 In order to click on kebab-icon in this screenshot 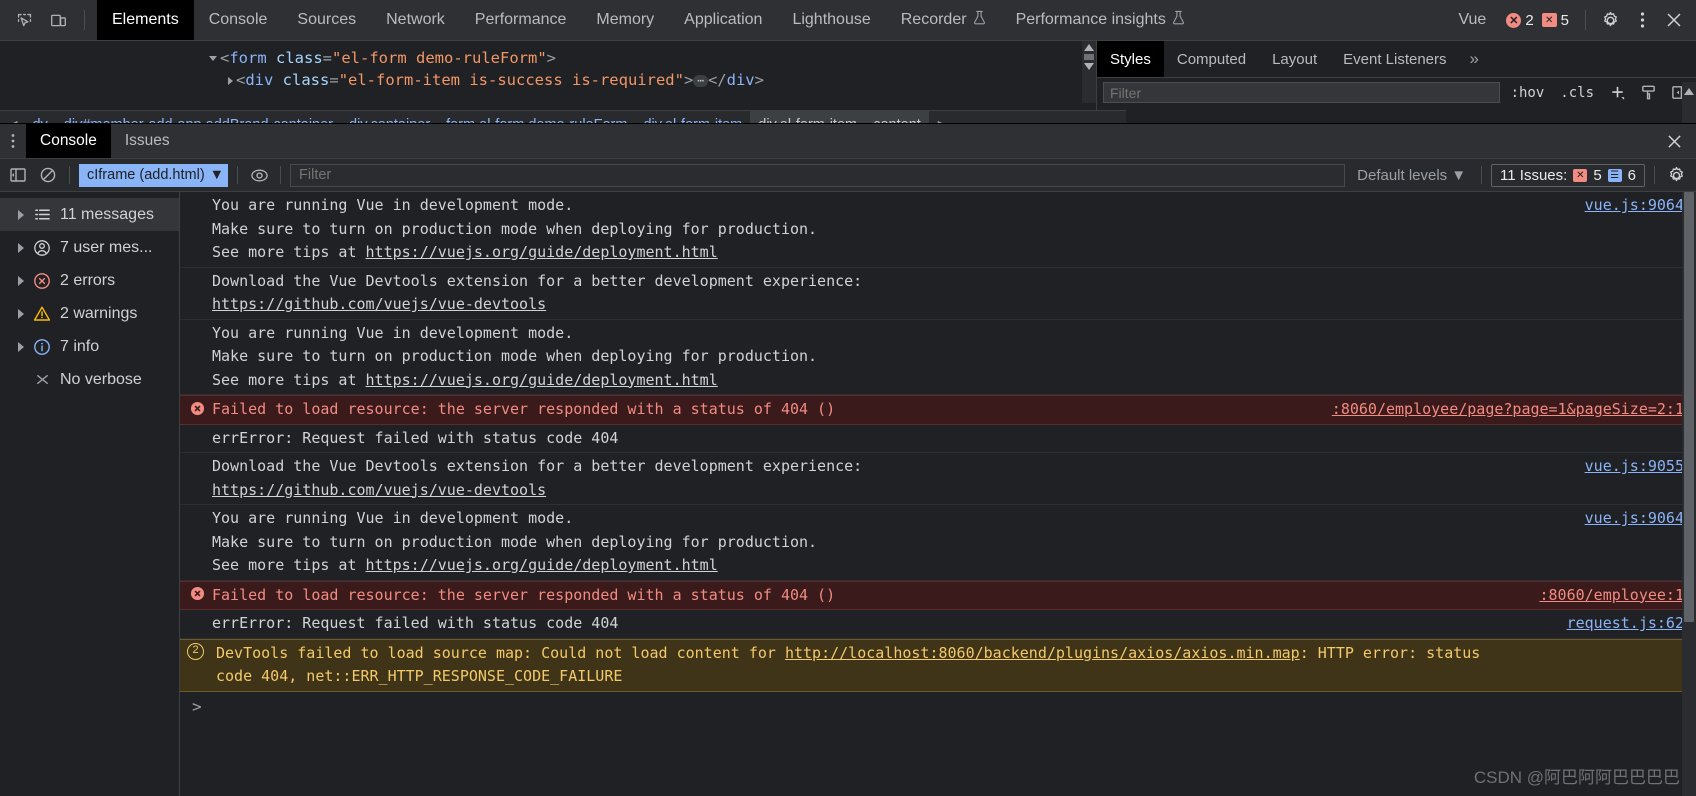, I will do `click(1642, 20)`.